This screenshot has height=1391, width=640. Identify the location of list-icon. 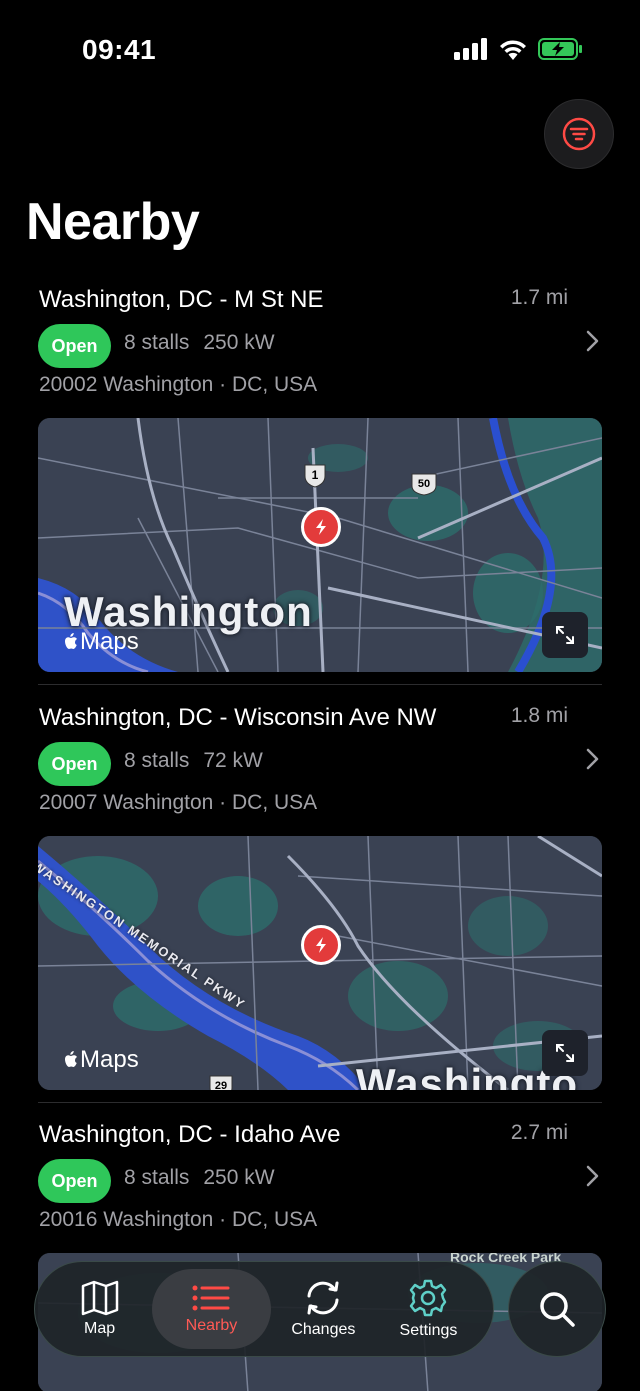
(211, 1298).